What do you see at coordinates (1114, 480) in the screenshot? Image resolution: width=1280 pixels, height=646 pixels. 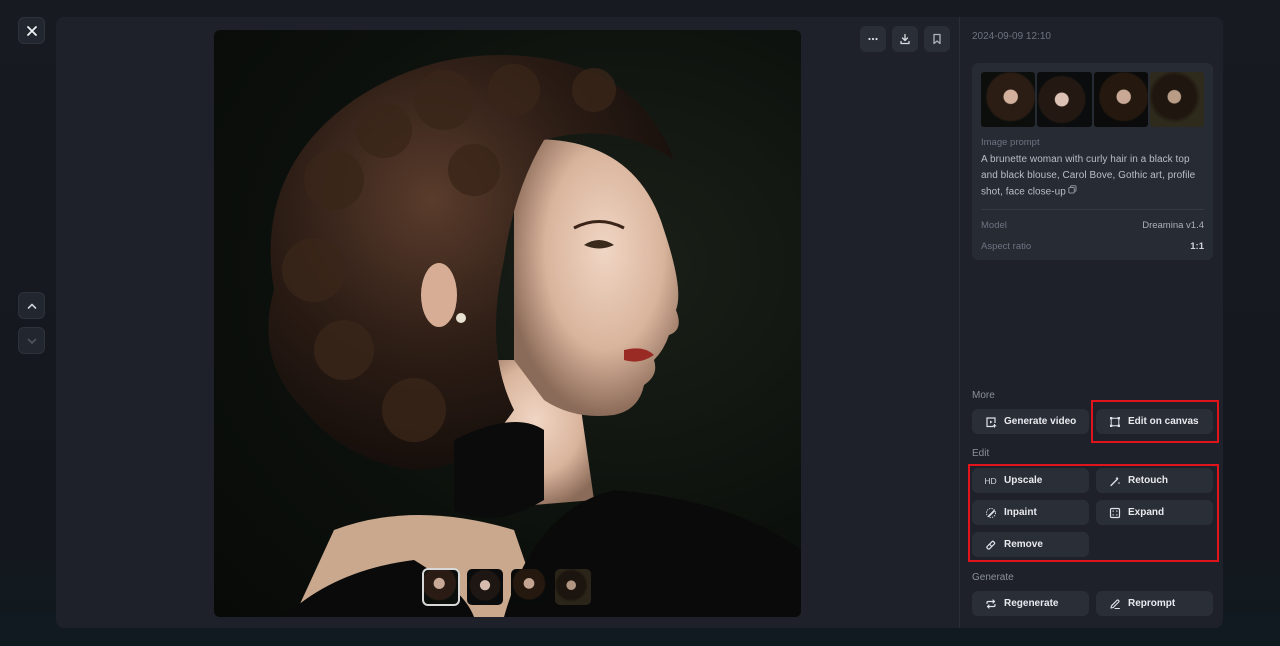 I see `magic-wand-icon` at bounding box center [1114, 480].